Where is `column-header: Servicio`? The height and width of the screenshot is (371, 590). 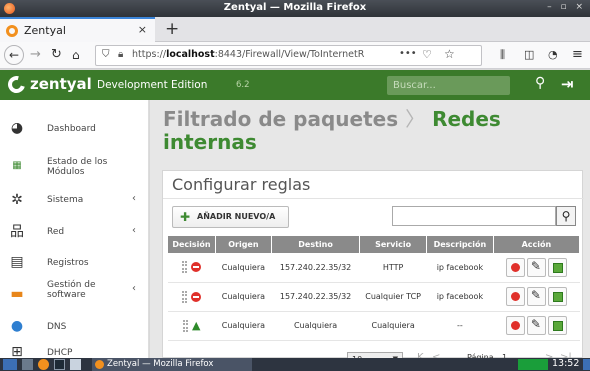 column-header: Servicio is located at coordinates (393, 244).